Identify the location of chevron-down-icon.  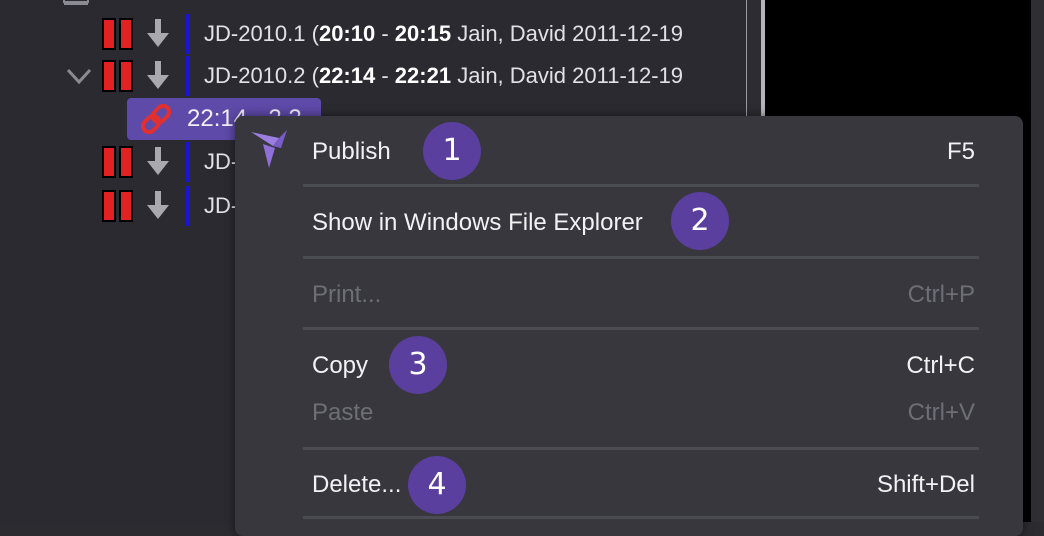
(79, 76).